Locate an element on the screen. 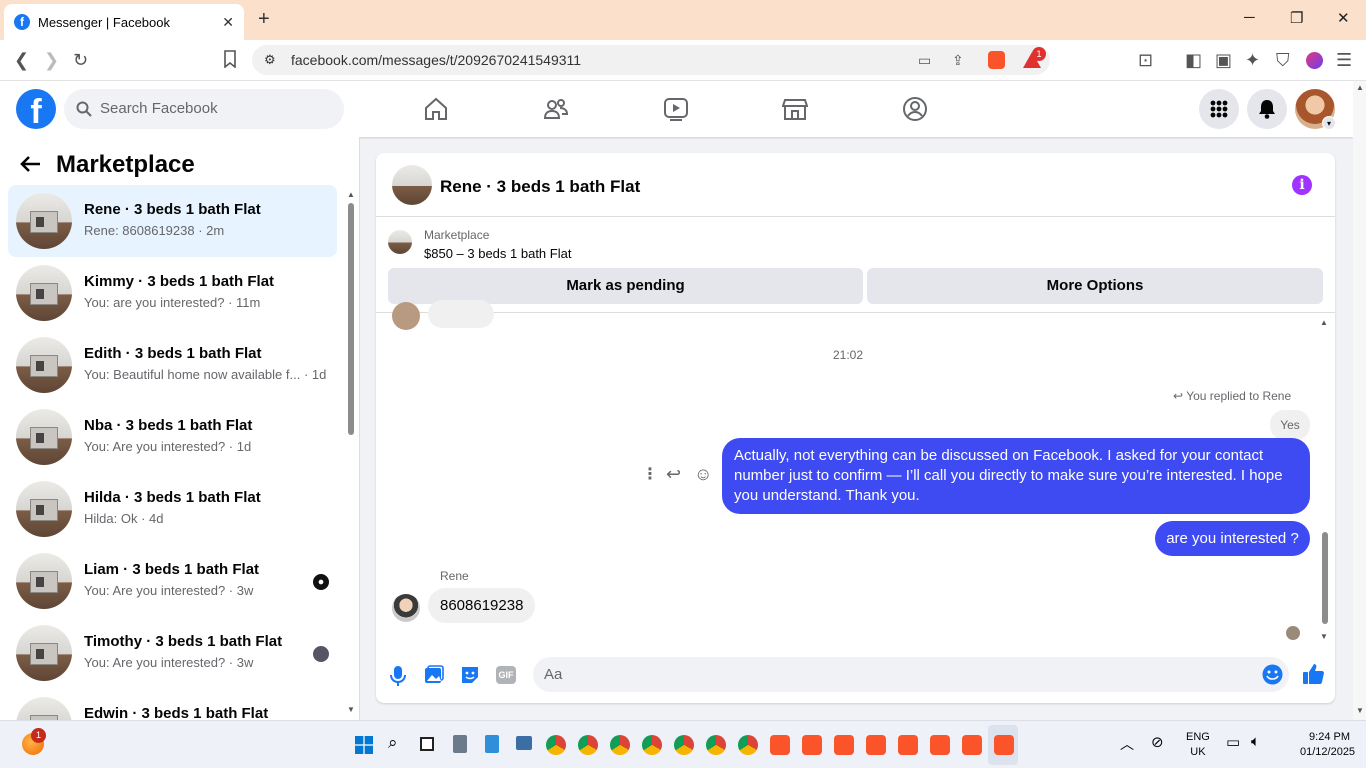  menu-grid-button is located at coordinates (1219, 109).